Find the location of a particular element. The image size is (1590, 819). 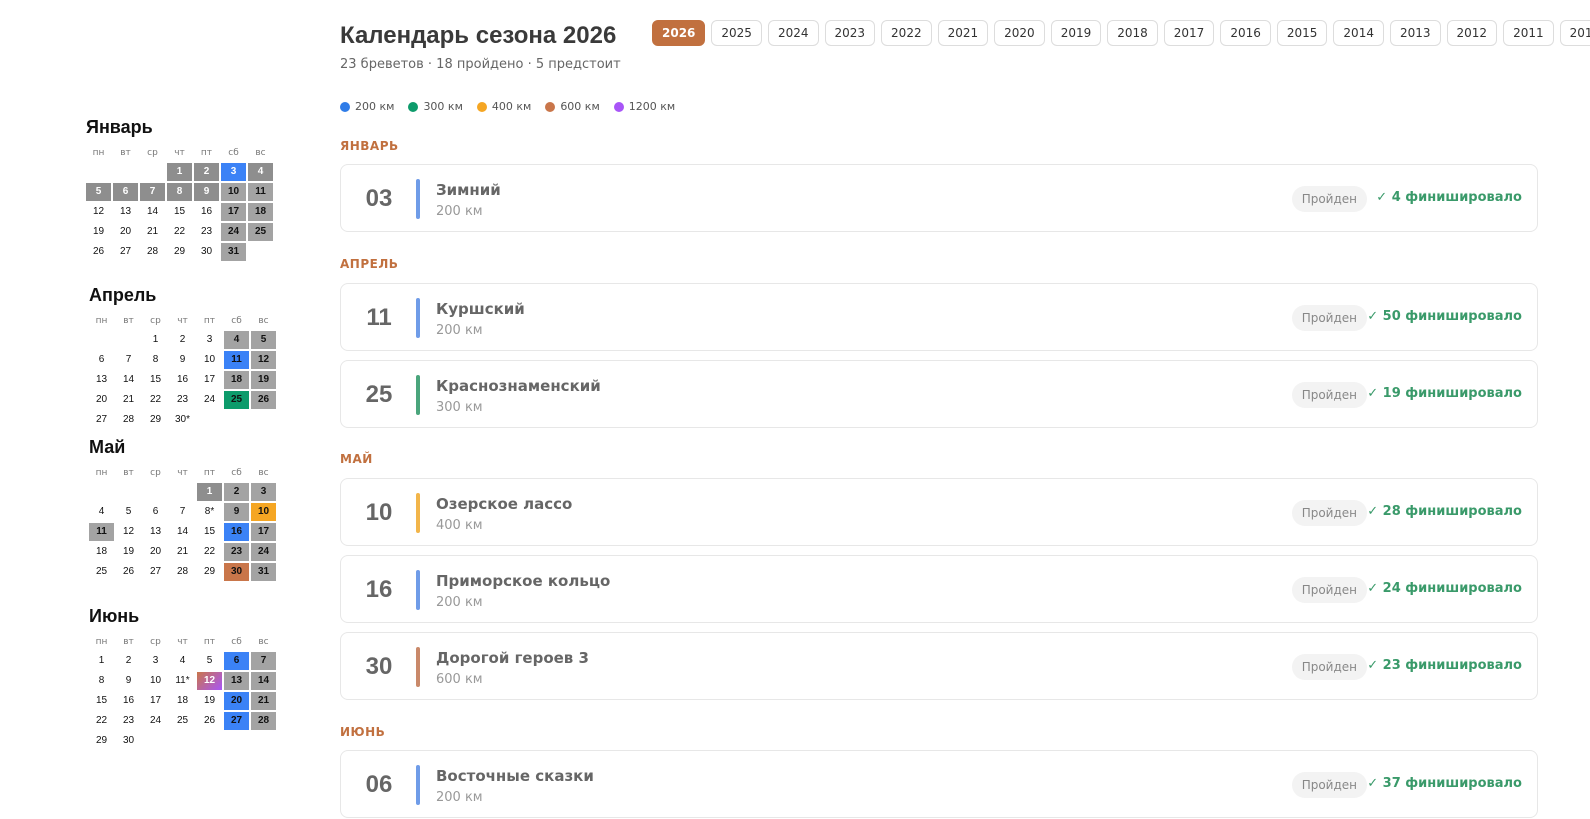

mini-calendar-title: Июнь is located at coordinates (114, 616).